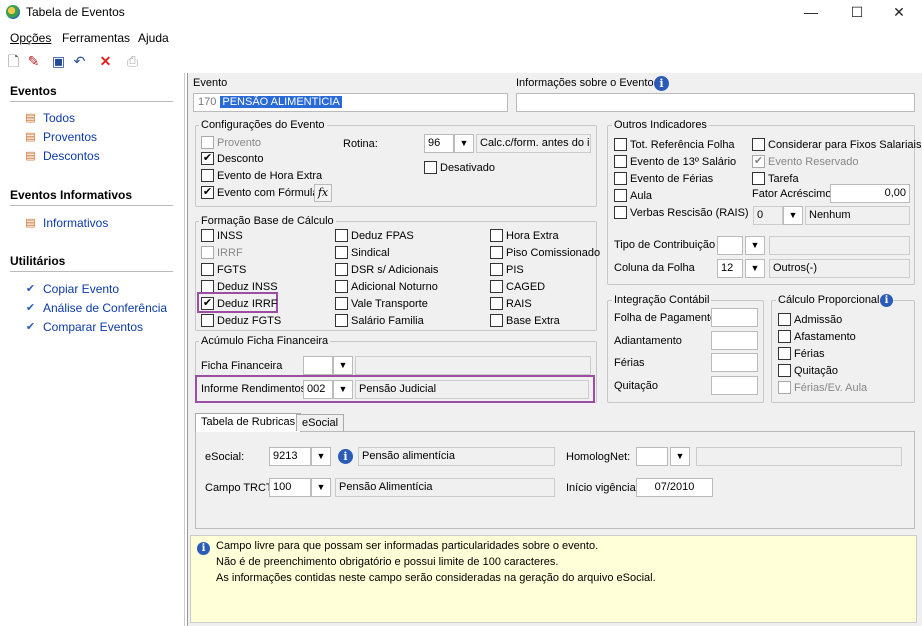 The width and height of the screenshot is (922, 626). I want to click on esocial-code: 9213, so click(290, 456).